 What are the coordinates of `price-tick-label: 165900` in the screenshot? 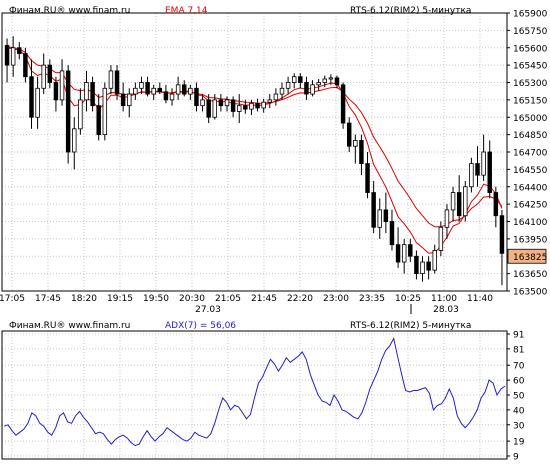 It's located at (530, 15).